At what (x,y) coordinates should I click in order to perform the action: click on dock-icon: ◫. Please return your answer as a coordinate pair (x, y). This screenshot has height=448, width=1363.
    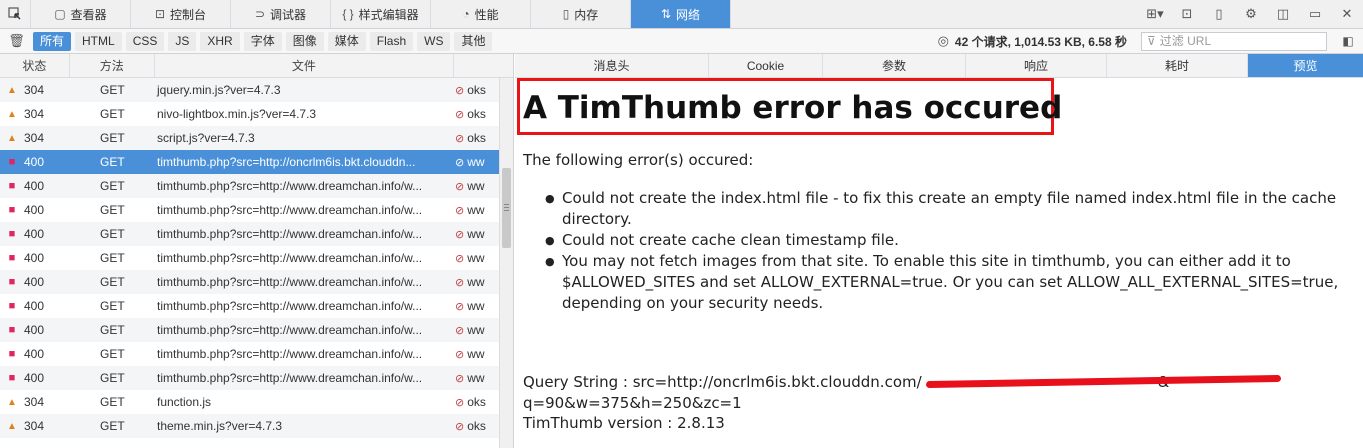
    Looking at the image, I should click on (1283, 14).